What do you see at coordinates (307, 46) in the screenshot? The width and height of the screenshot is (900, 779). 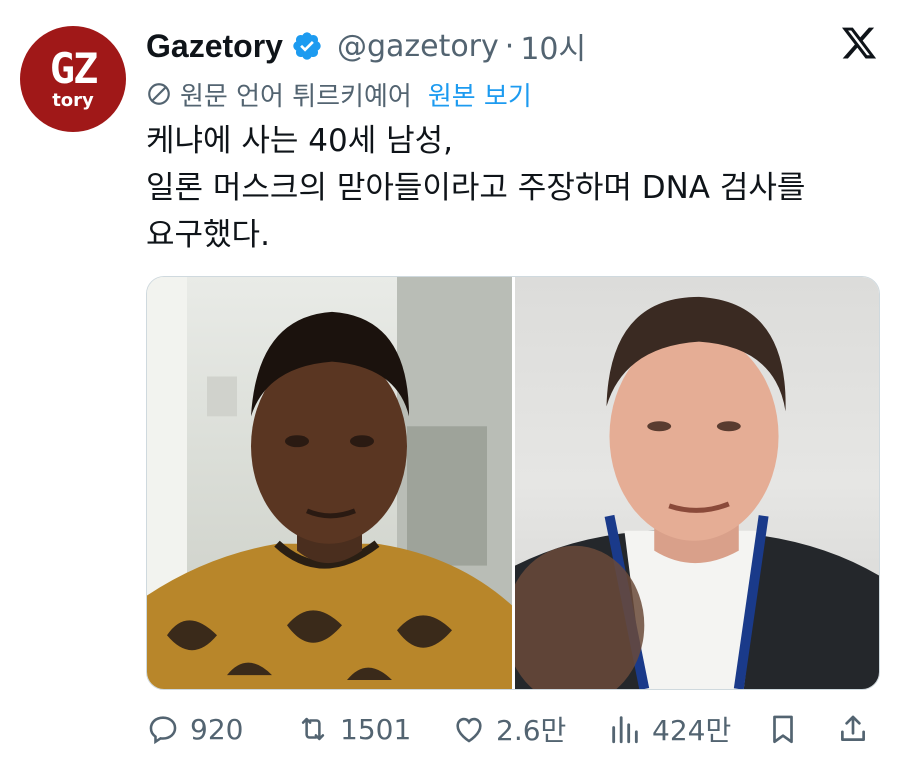 I see `verified-badge-icon` at bounding box center [307, 46].